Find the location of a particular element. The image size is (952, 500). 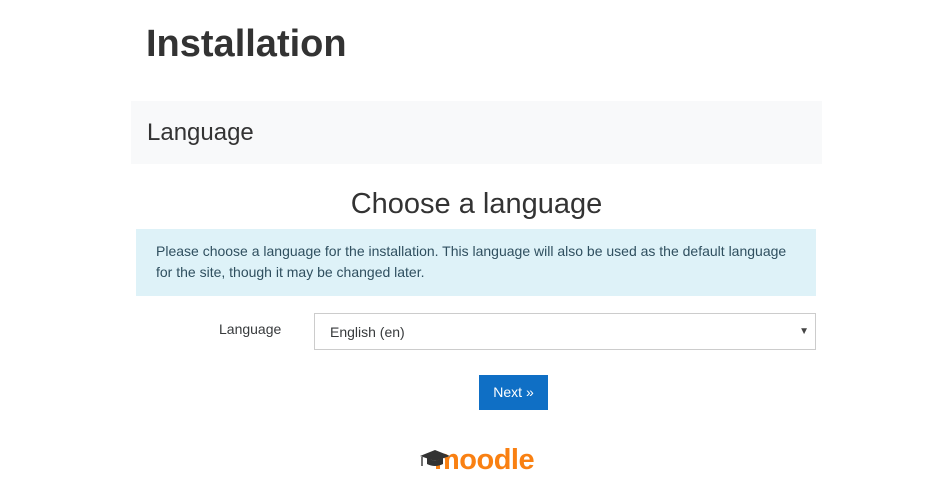

moodle-logo: moodle is located at coordinates (478, 460).